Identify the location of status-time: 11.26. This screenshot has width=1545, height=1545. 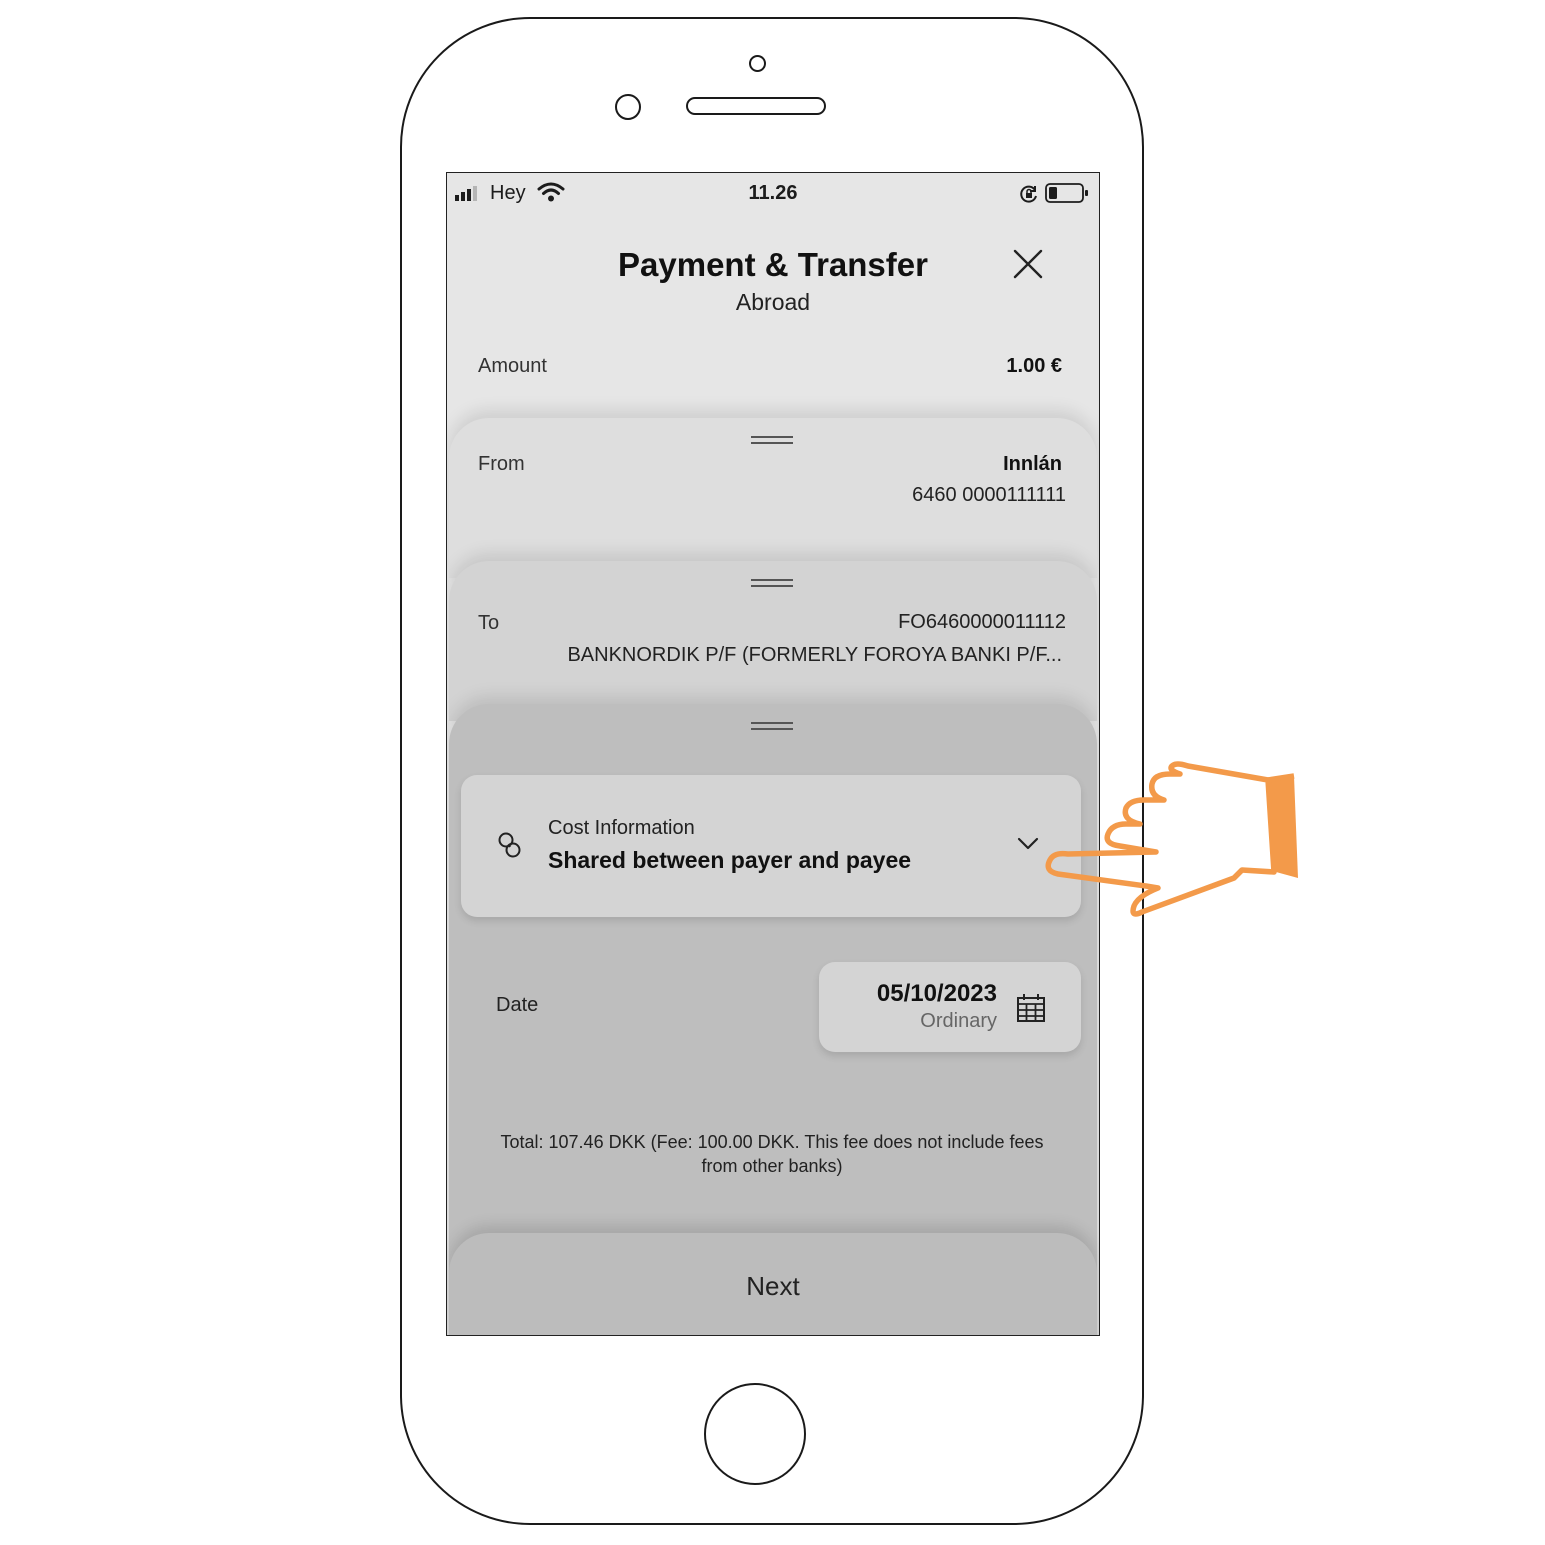
(773, 193).